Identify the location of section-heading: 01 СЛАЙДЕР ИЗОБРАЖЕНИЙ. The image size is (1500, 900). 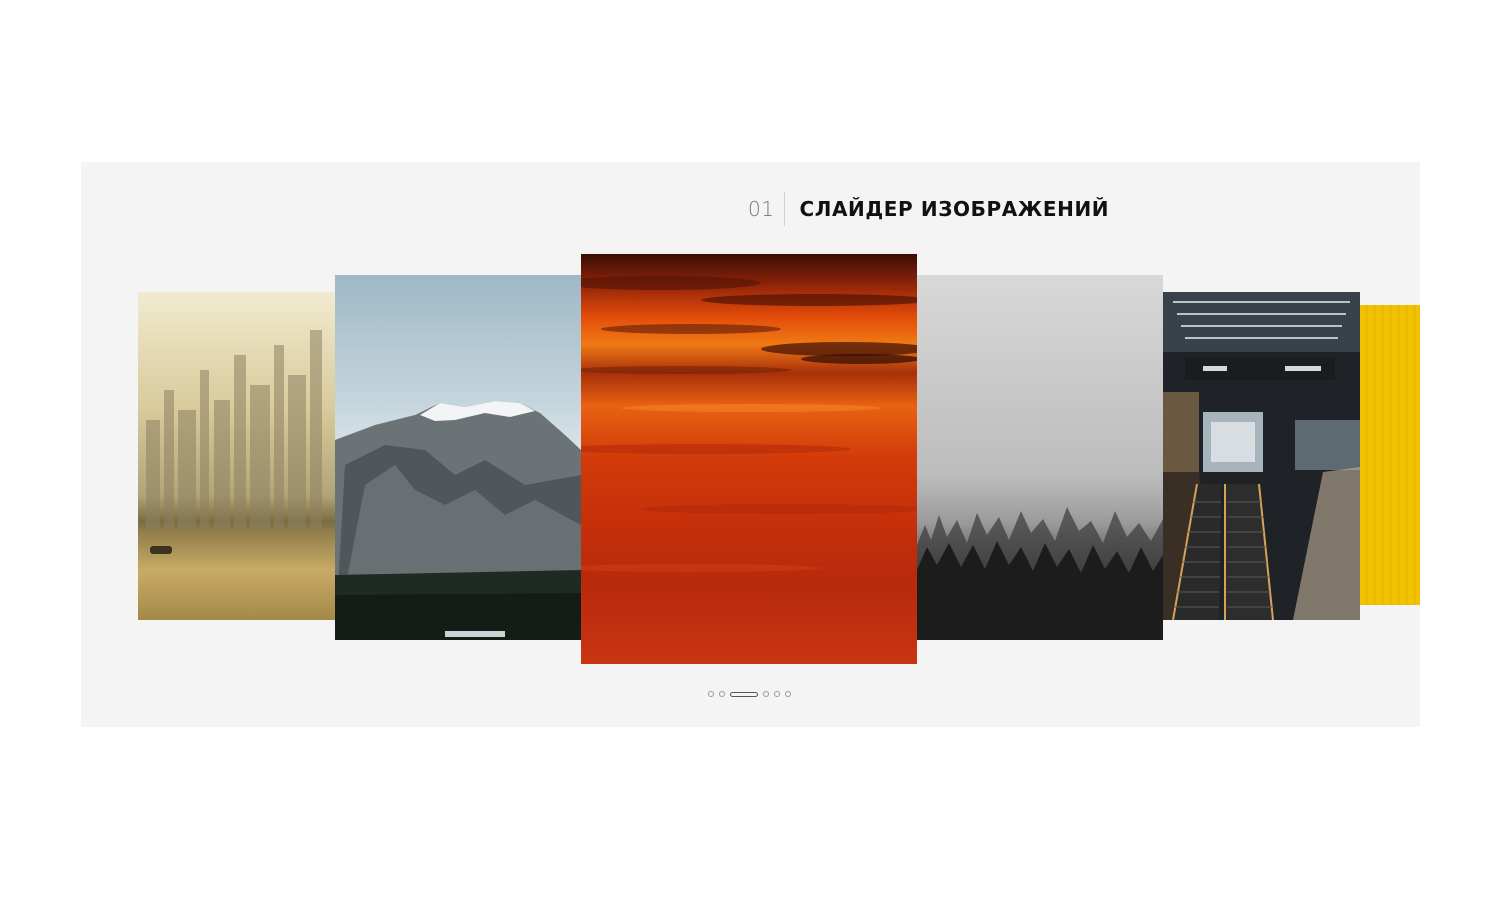
(928, 209).